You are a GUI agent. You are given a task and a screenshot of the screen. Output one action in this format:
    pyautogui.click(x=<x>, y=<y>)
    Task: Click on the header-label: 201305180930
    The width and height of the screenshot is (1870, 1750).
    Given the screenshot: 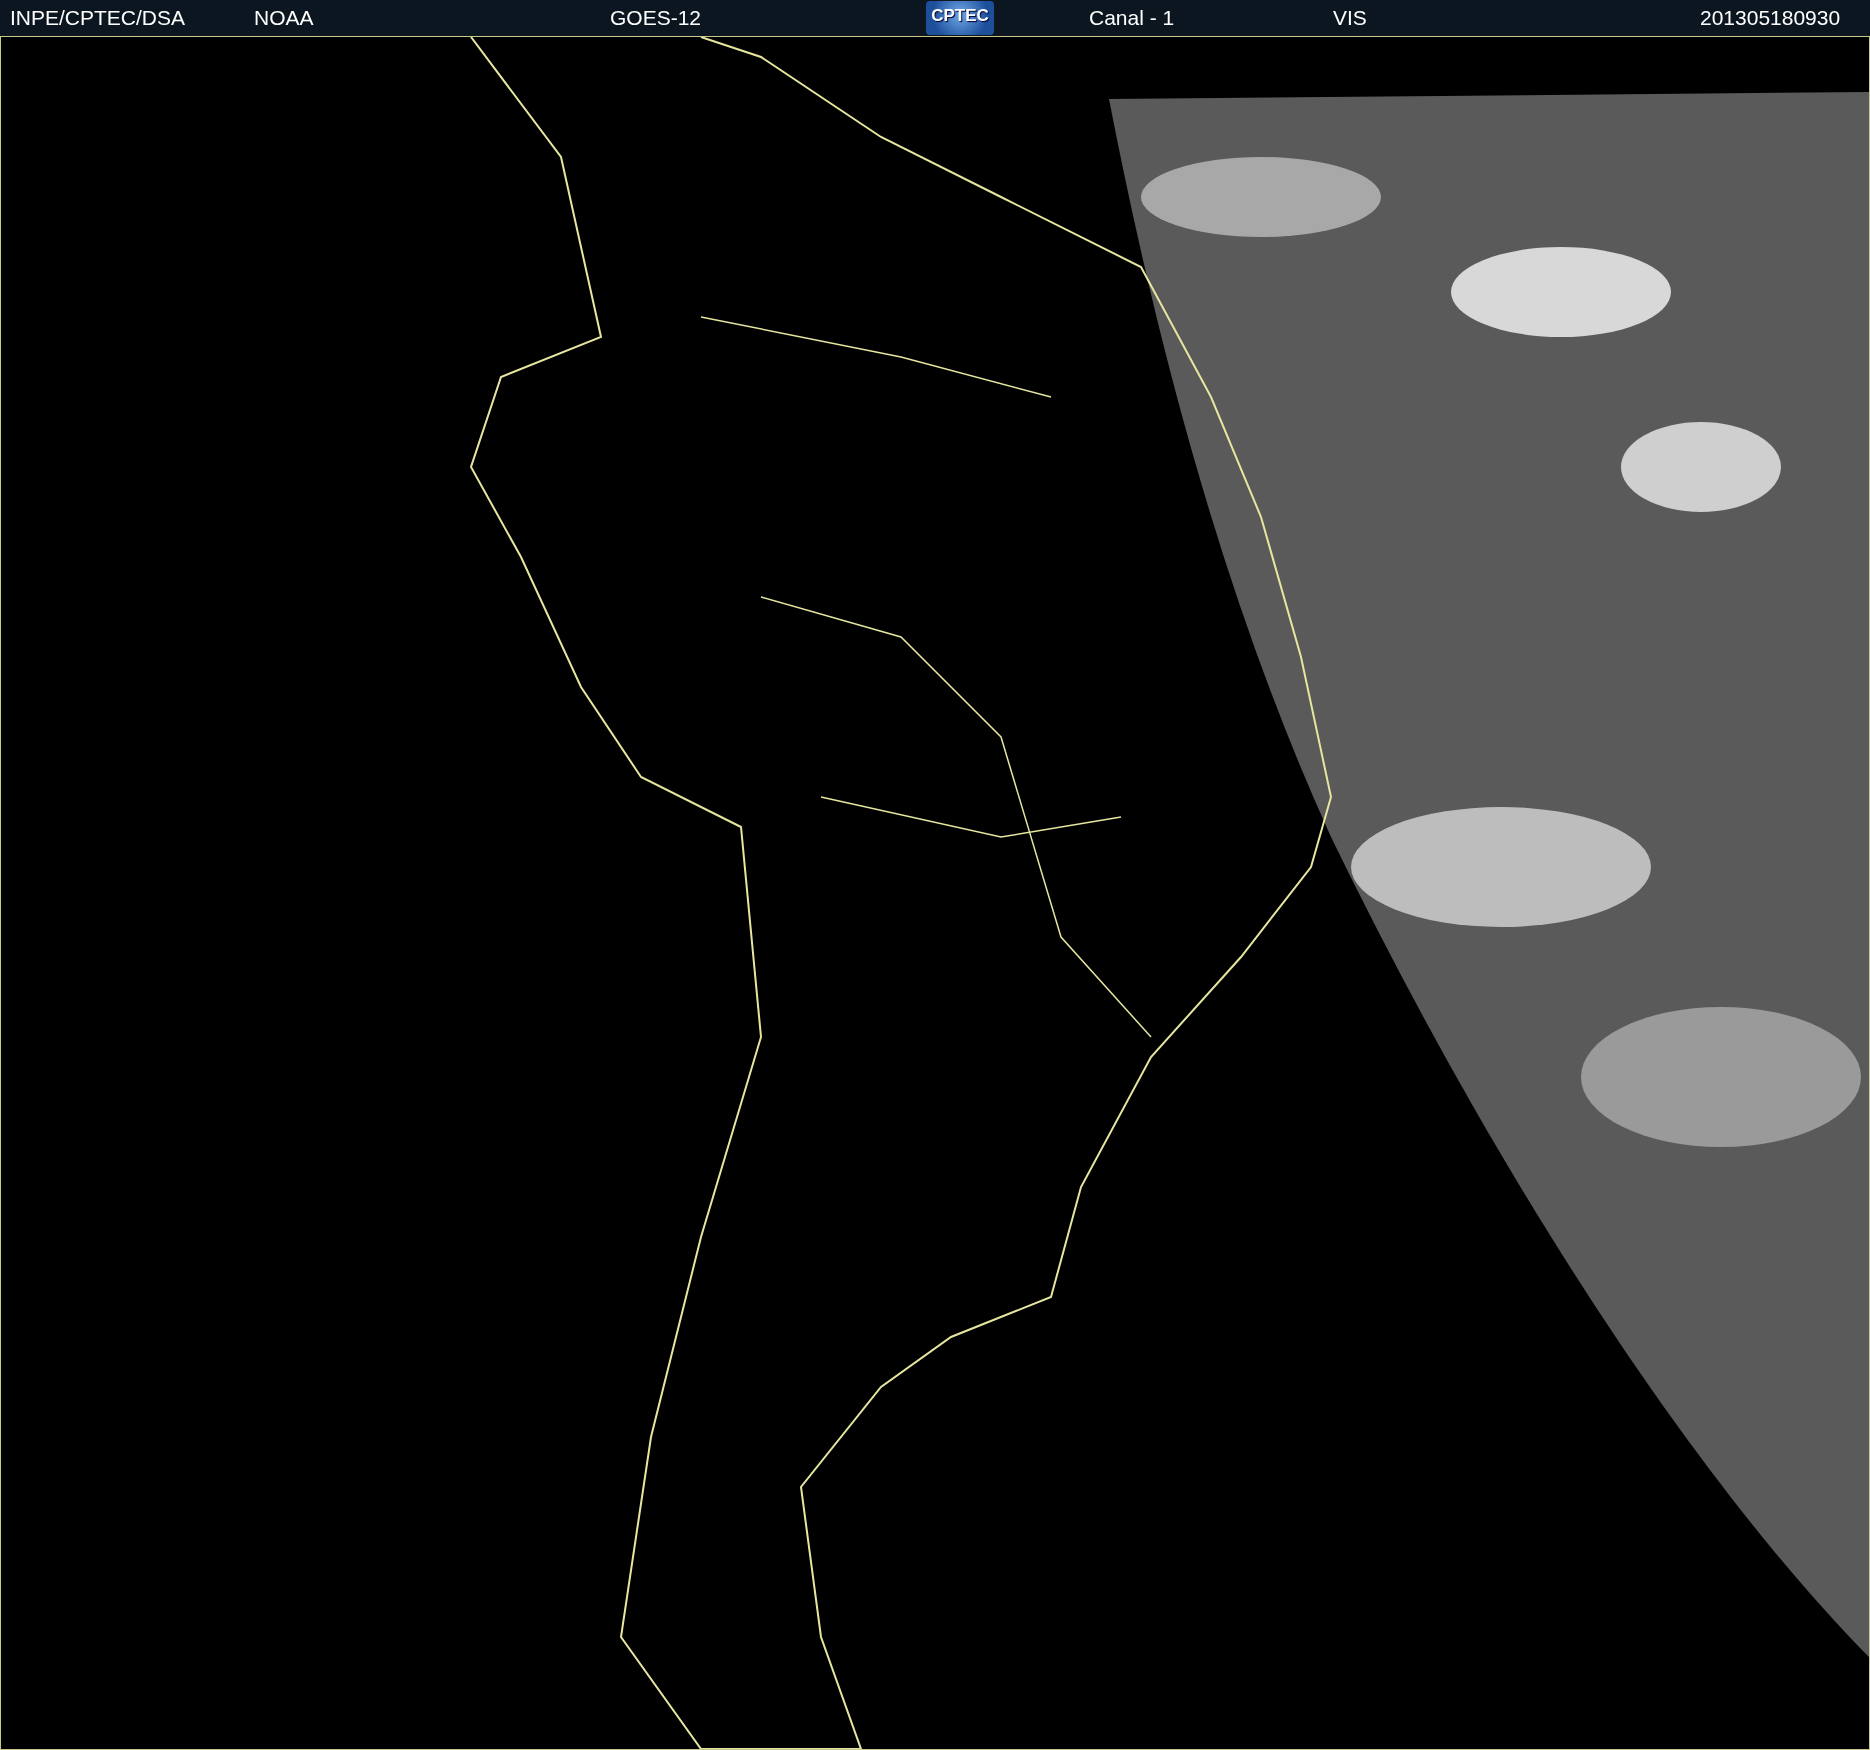 What is the action you would take?
    pyautogui.click(x=1770, y=17)
    